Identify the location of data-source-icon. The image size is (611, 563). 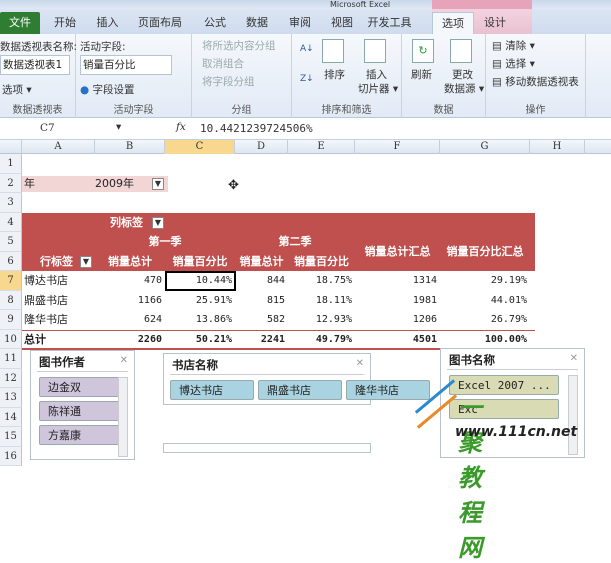
(461, 51).